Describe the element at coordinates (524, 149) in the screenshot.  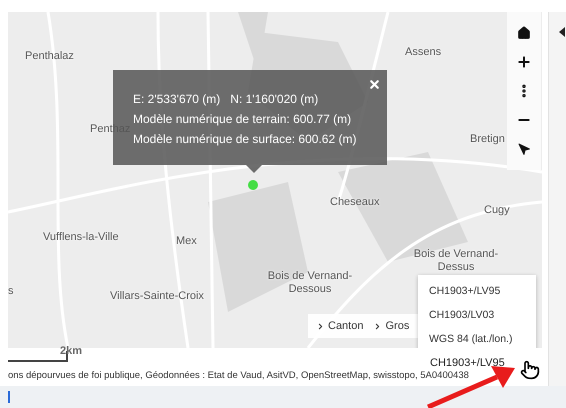
I see `arrow-icon` at that location.